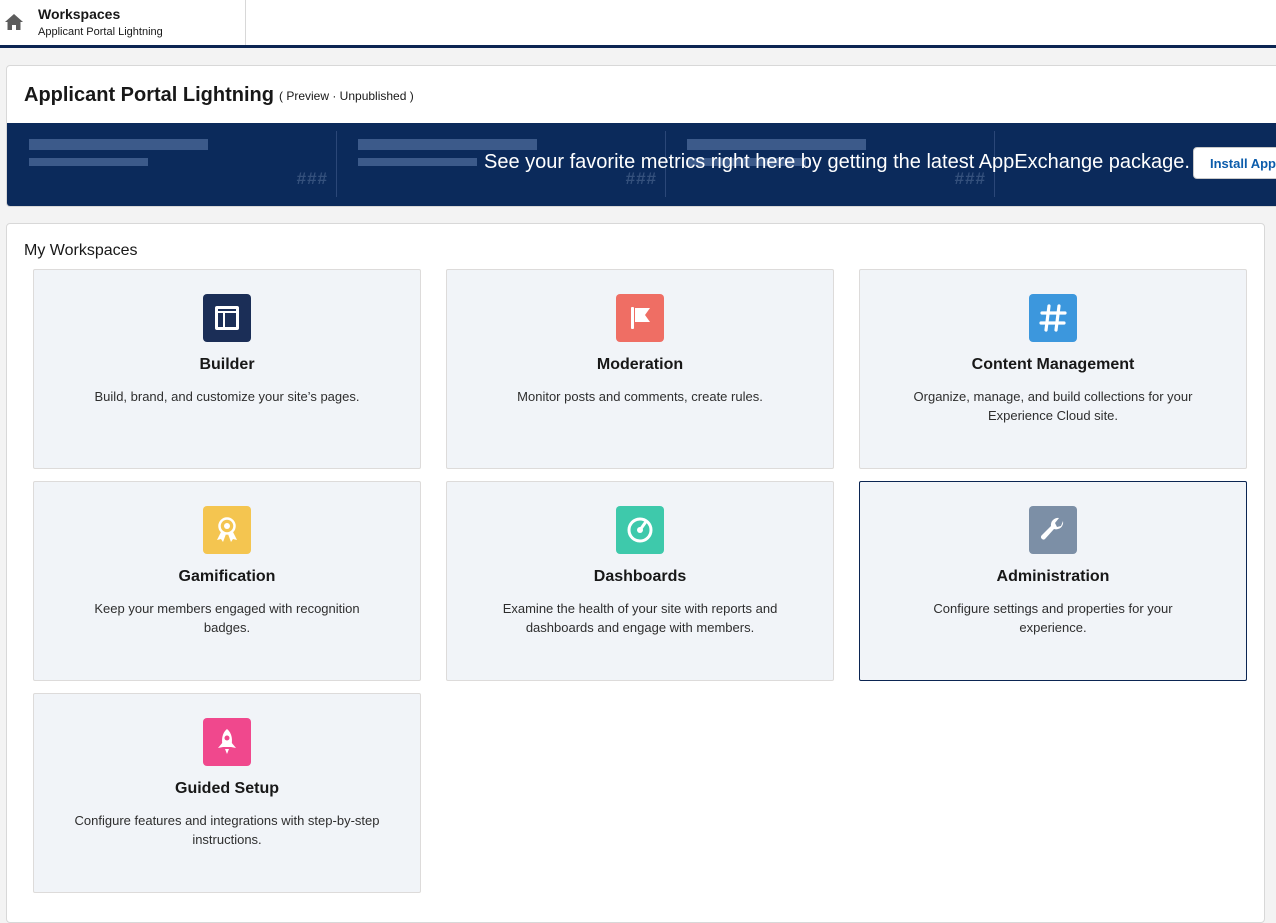 The width and height of the screenshot is (1276, 923). I want to click on tile-title: Administration, so click(1053, 576).